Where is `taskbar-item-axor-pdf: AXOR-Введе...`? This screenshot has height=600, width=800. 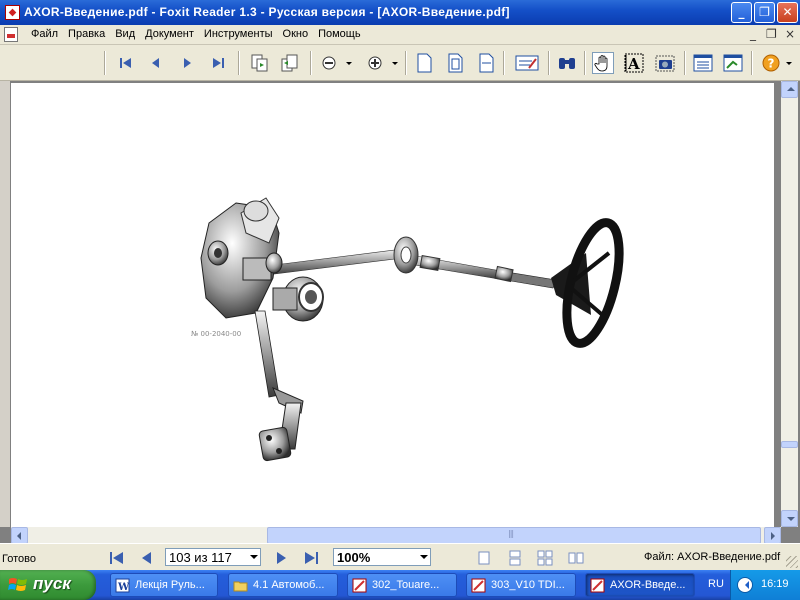 taskbar-item-axor-pdf: AXOR-Введе... is located at coordinates (640, 585).